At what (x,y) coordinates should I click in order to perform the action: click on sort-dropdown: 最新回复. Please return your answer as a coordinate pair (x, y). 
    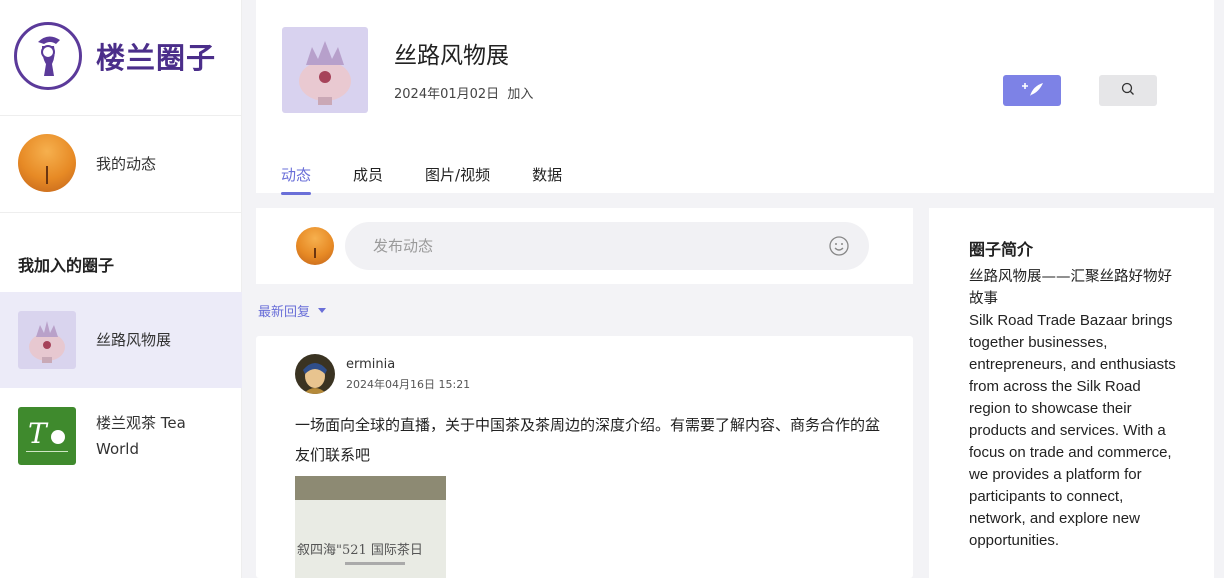
    Looking at the image, I should click on (292, 310).